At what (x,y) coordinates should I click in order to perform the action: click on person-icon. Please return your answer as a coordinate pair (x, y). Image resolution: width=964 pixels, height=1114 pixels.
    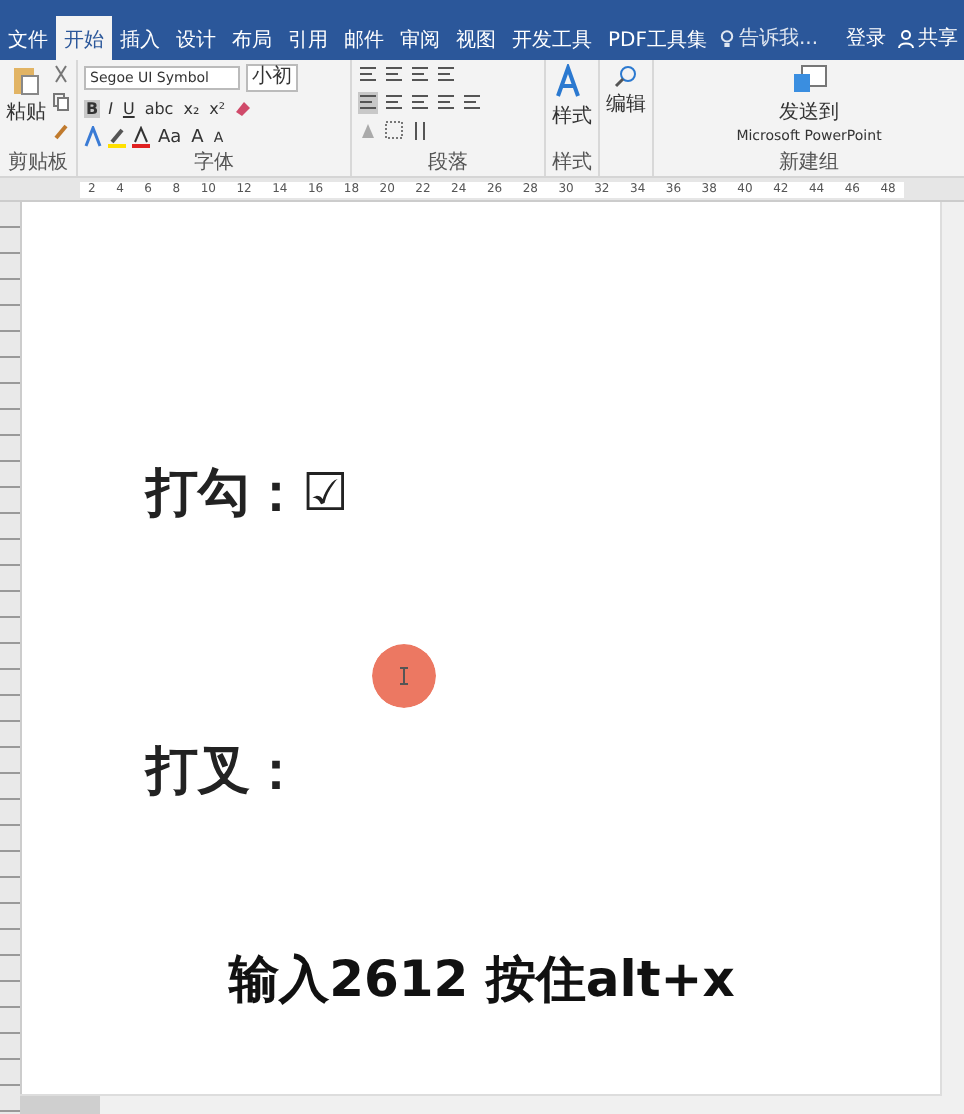
    Looking at the image, I should click on (906, 38).